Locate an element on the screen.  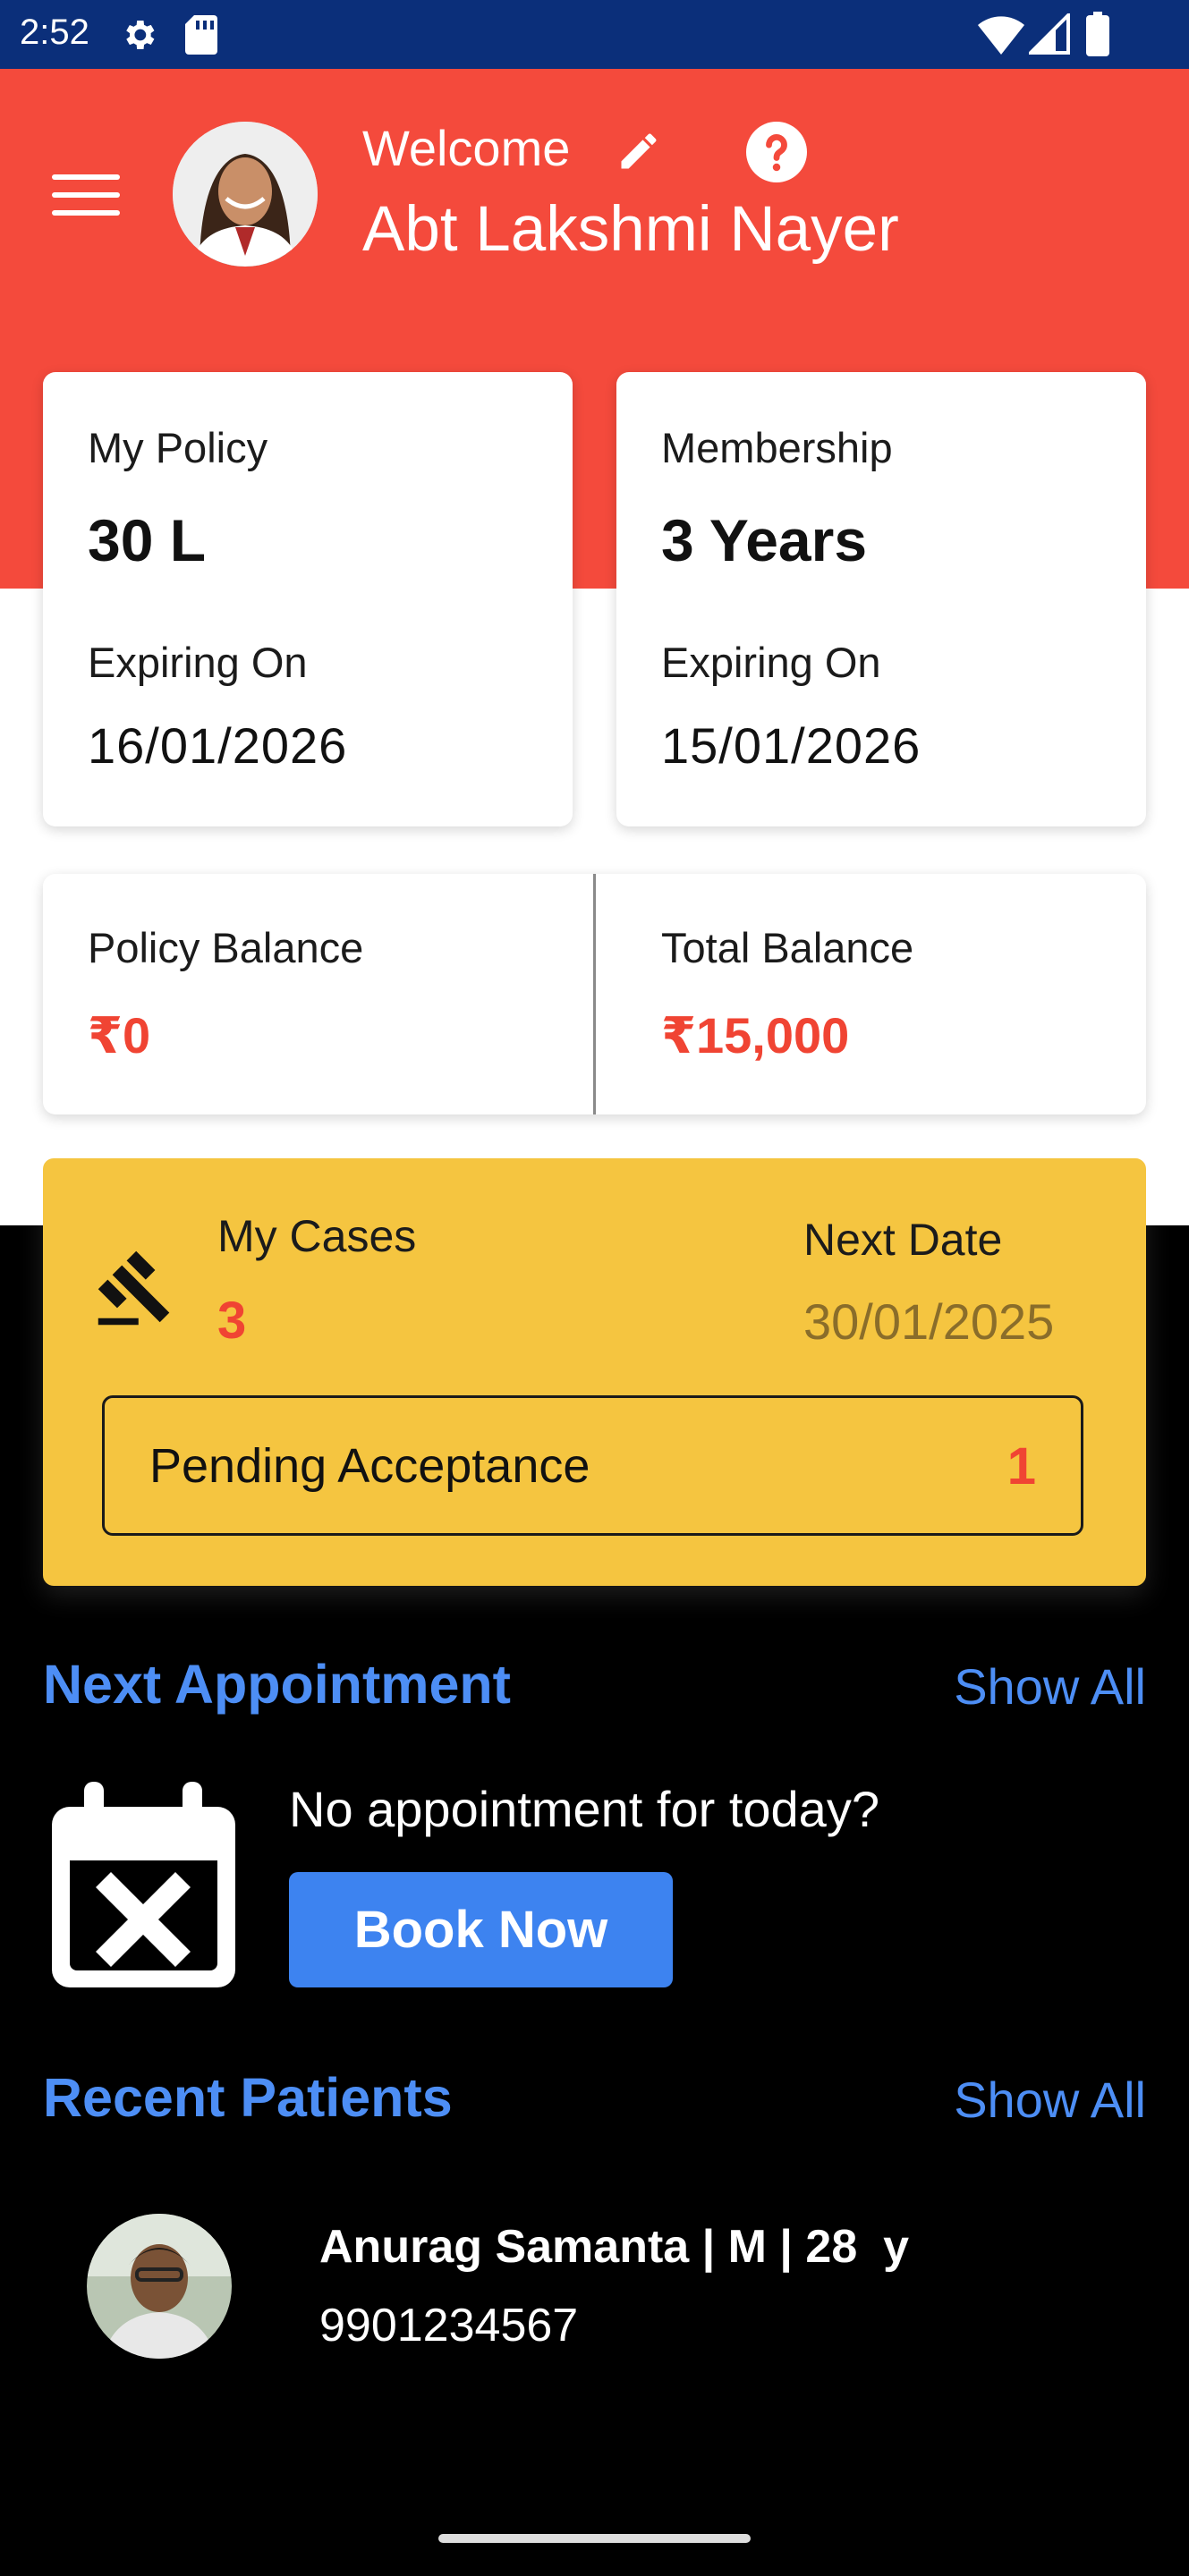
book-now-button: Book Now is located at coordinates (481, 1929).